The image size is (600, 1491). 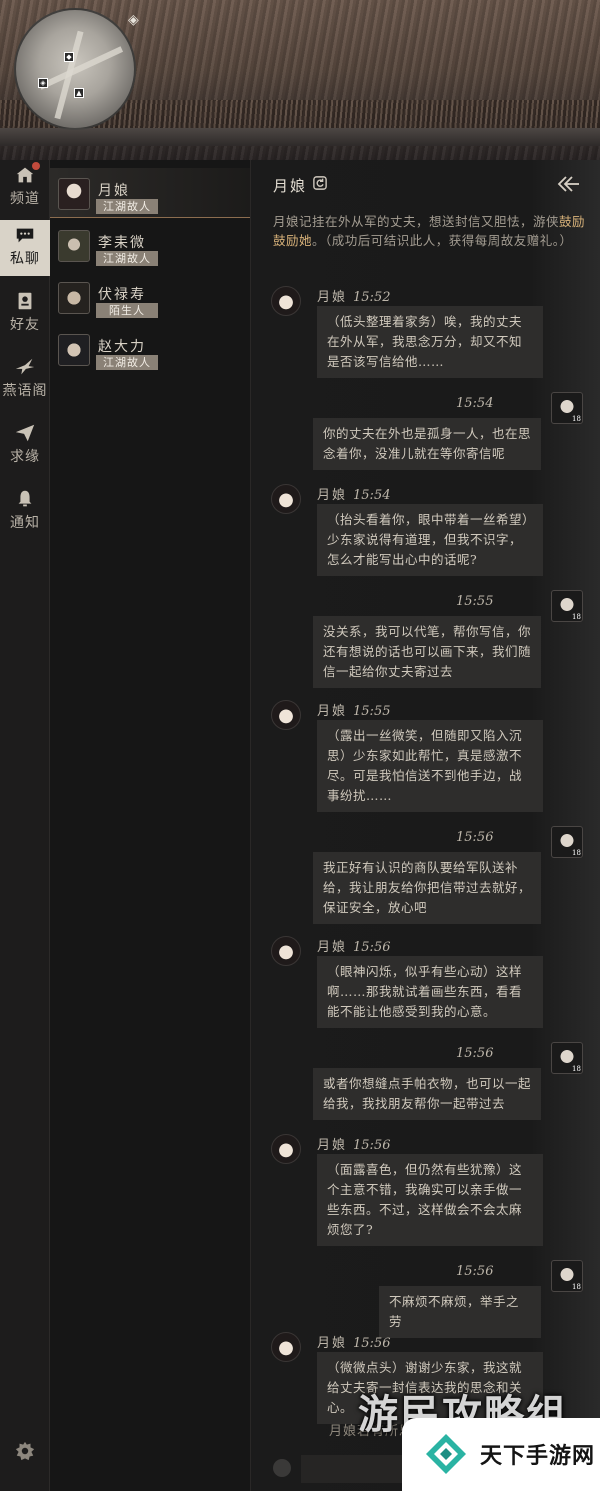 What do you see at coordinates (372, 297) in the screenshot?
I see `message-time: 15:52` at bounding box center [372, 297].